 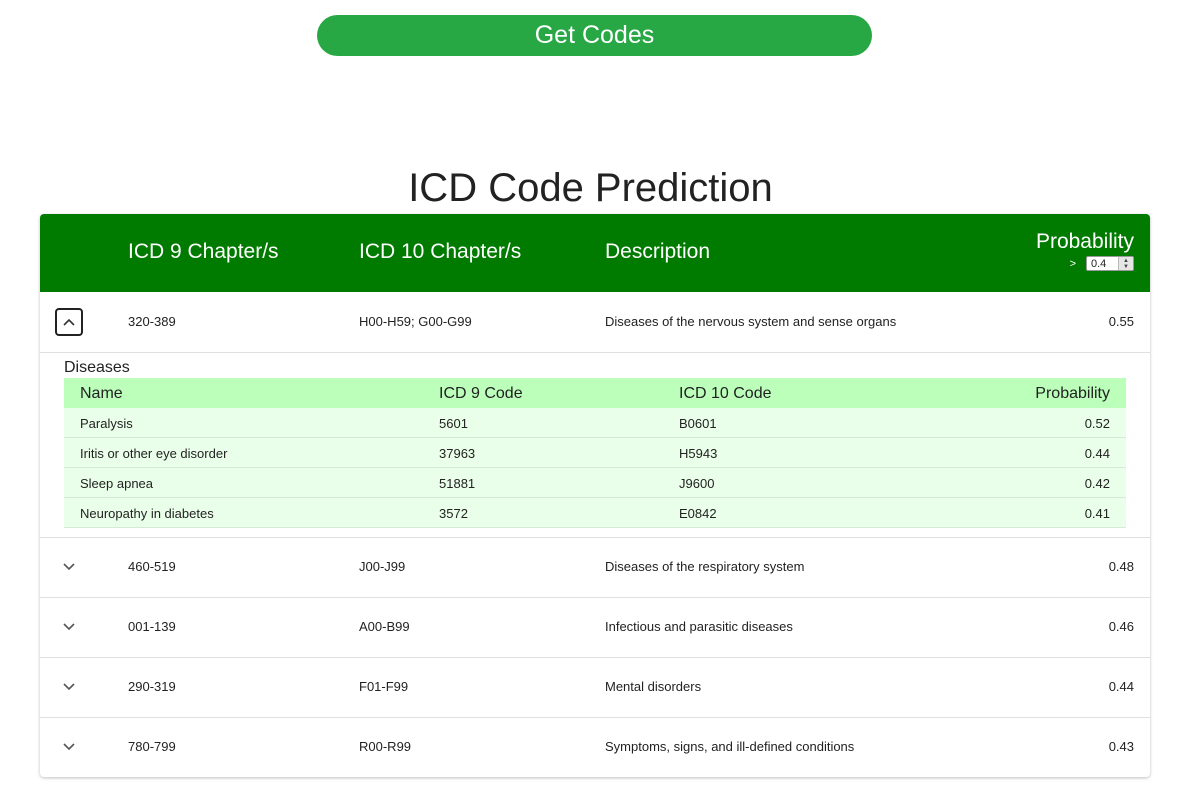 I want to click on header-probability: Probability > 0.4 ▲ ▼, so click(x=1085, y=250).